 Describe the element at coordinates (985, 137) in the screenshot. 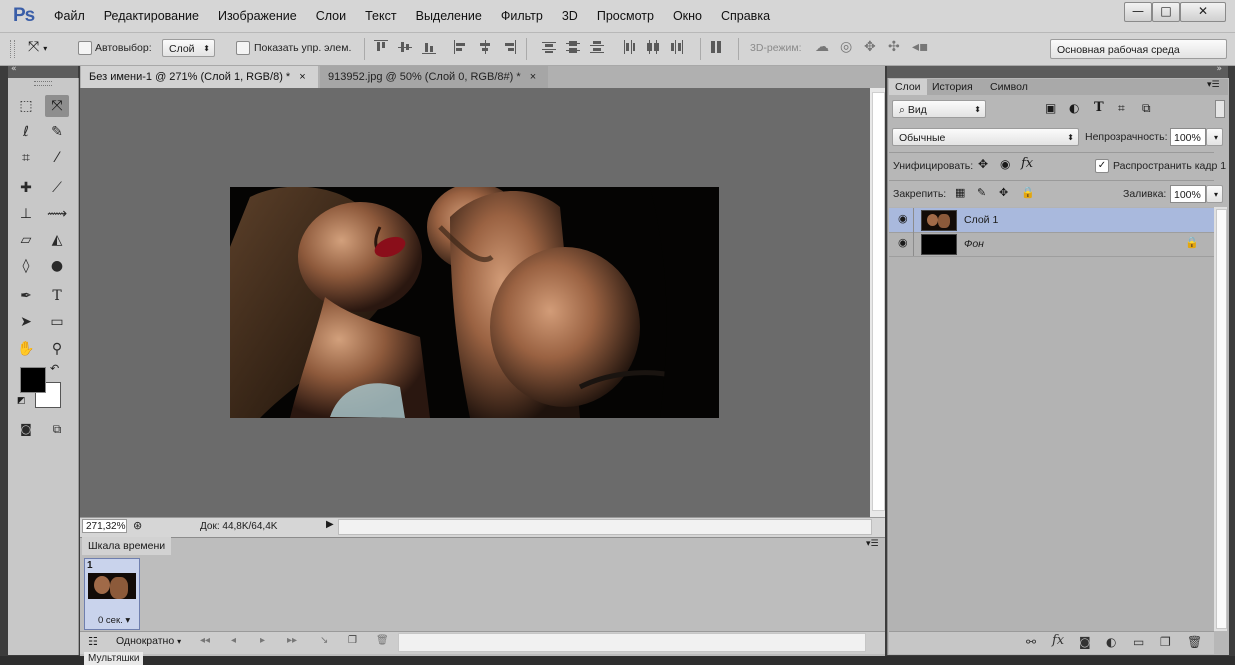

I see `blend-mode-dropdown: Обычные ⬍` at that location.